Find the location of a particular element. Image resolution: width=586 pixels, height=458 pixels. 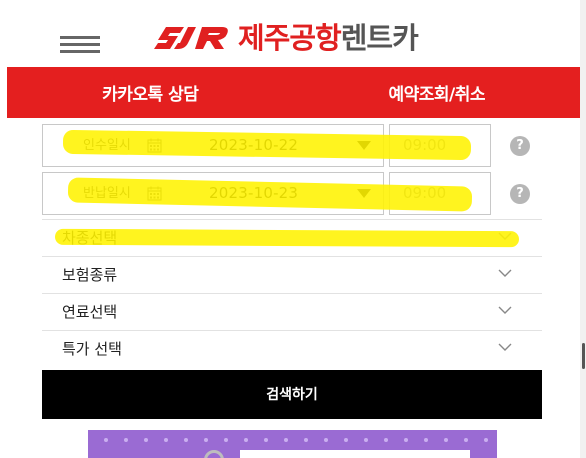

logo-text-red: 제주공항 is located at coordinates (290, 37).